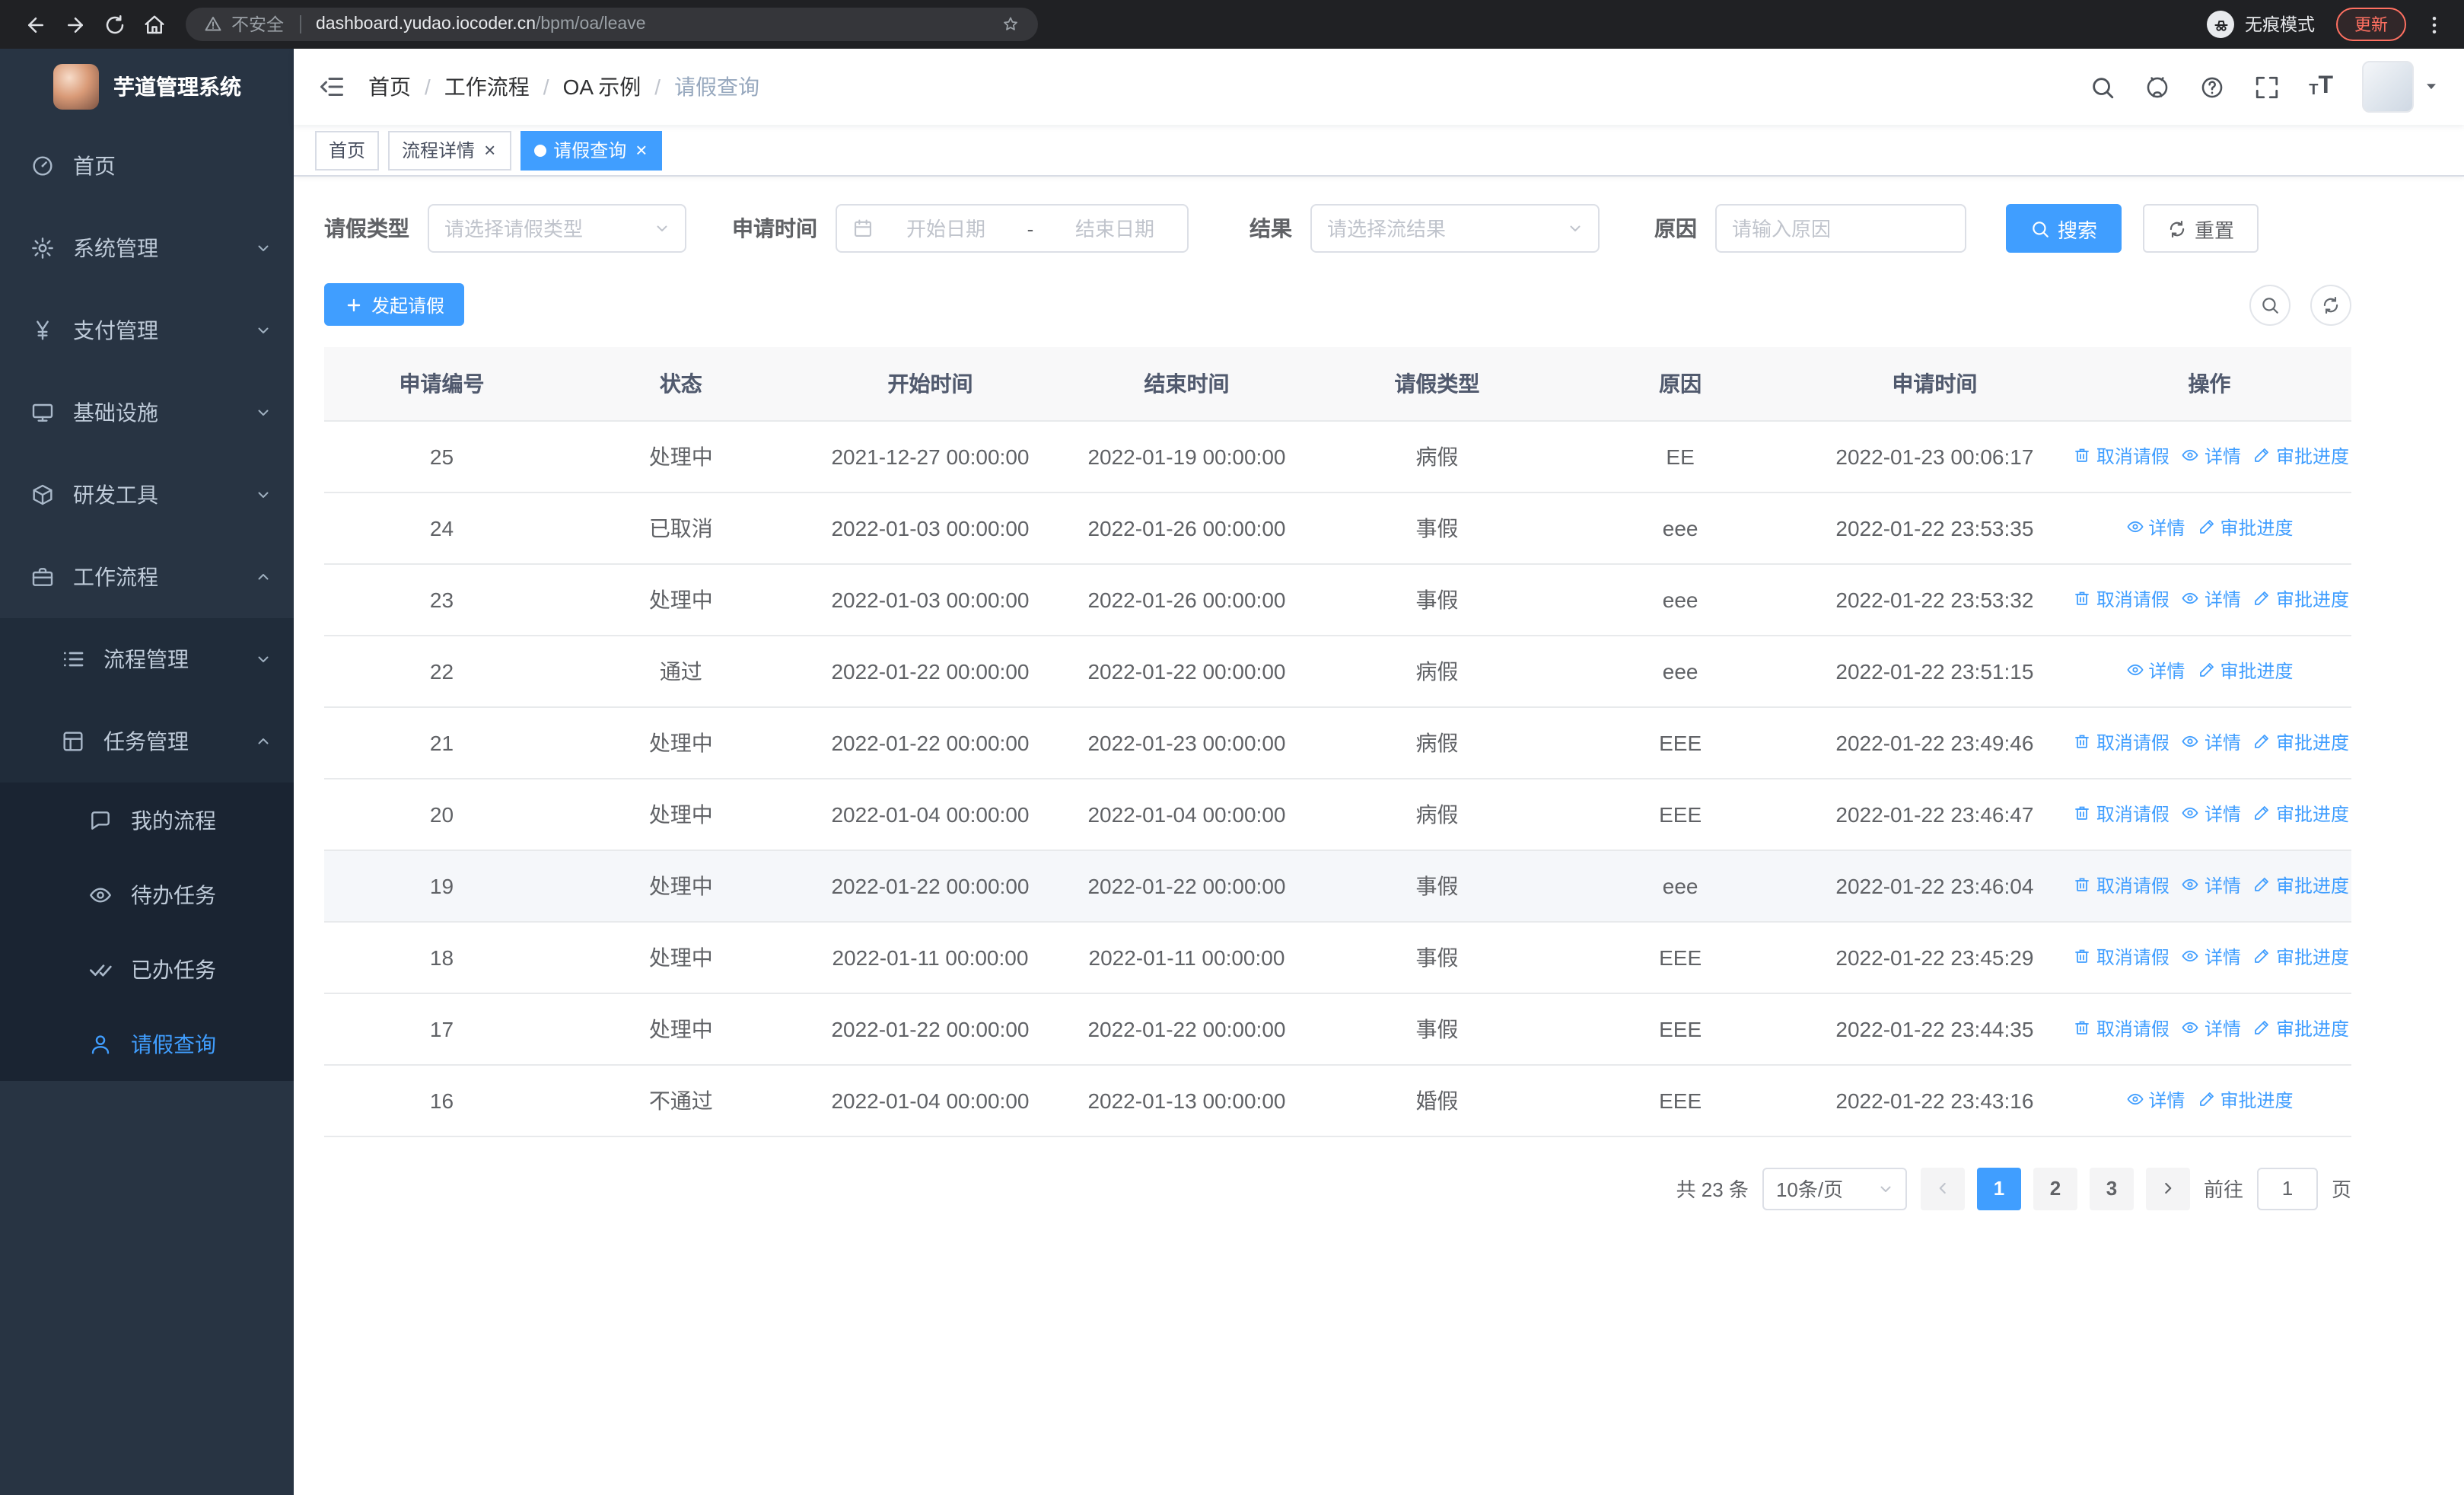 Image resolution: width=2464 pixels, height=1495 pixels. I want to click on user-menu, so click(2401, 87).